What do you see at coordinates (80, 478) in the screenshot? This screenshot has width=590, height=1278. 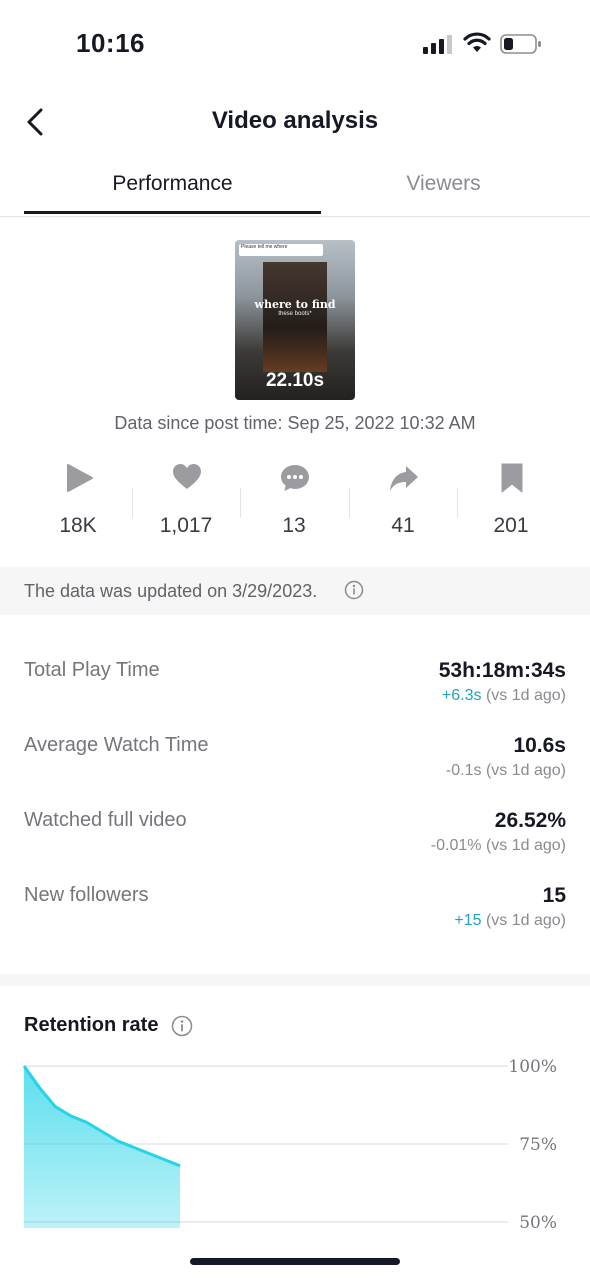 I see `play-icon` at bounding box center [80, 478].